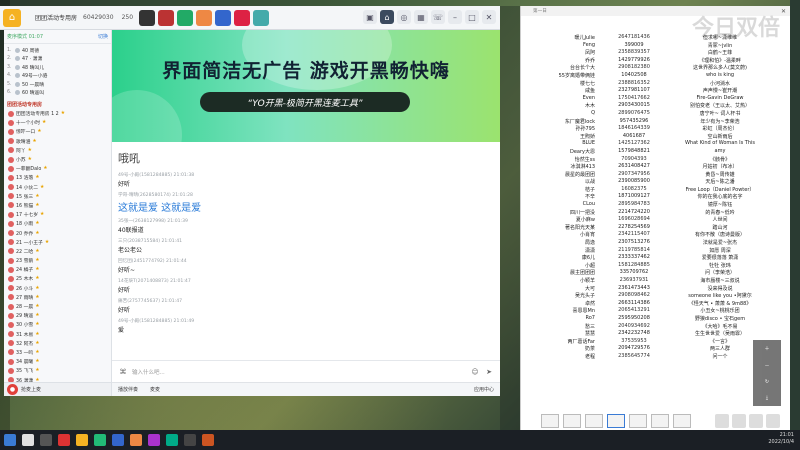  Describe the element at coordinates (57, 361) in the screenshot. I see `member-row: 34 晨曦 ★` at that location.